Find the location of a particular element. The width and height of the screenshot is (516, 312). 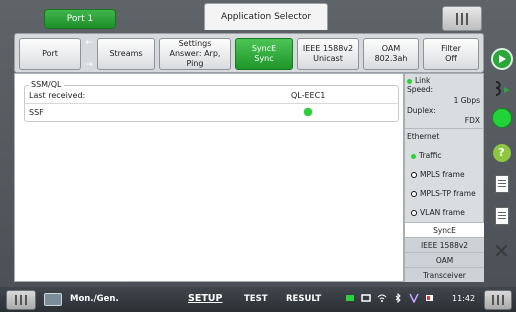

laser-button is located at coordinates (501, 88).